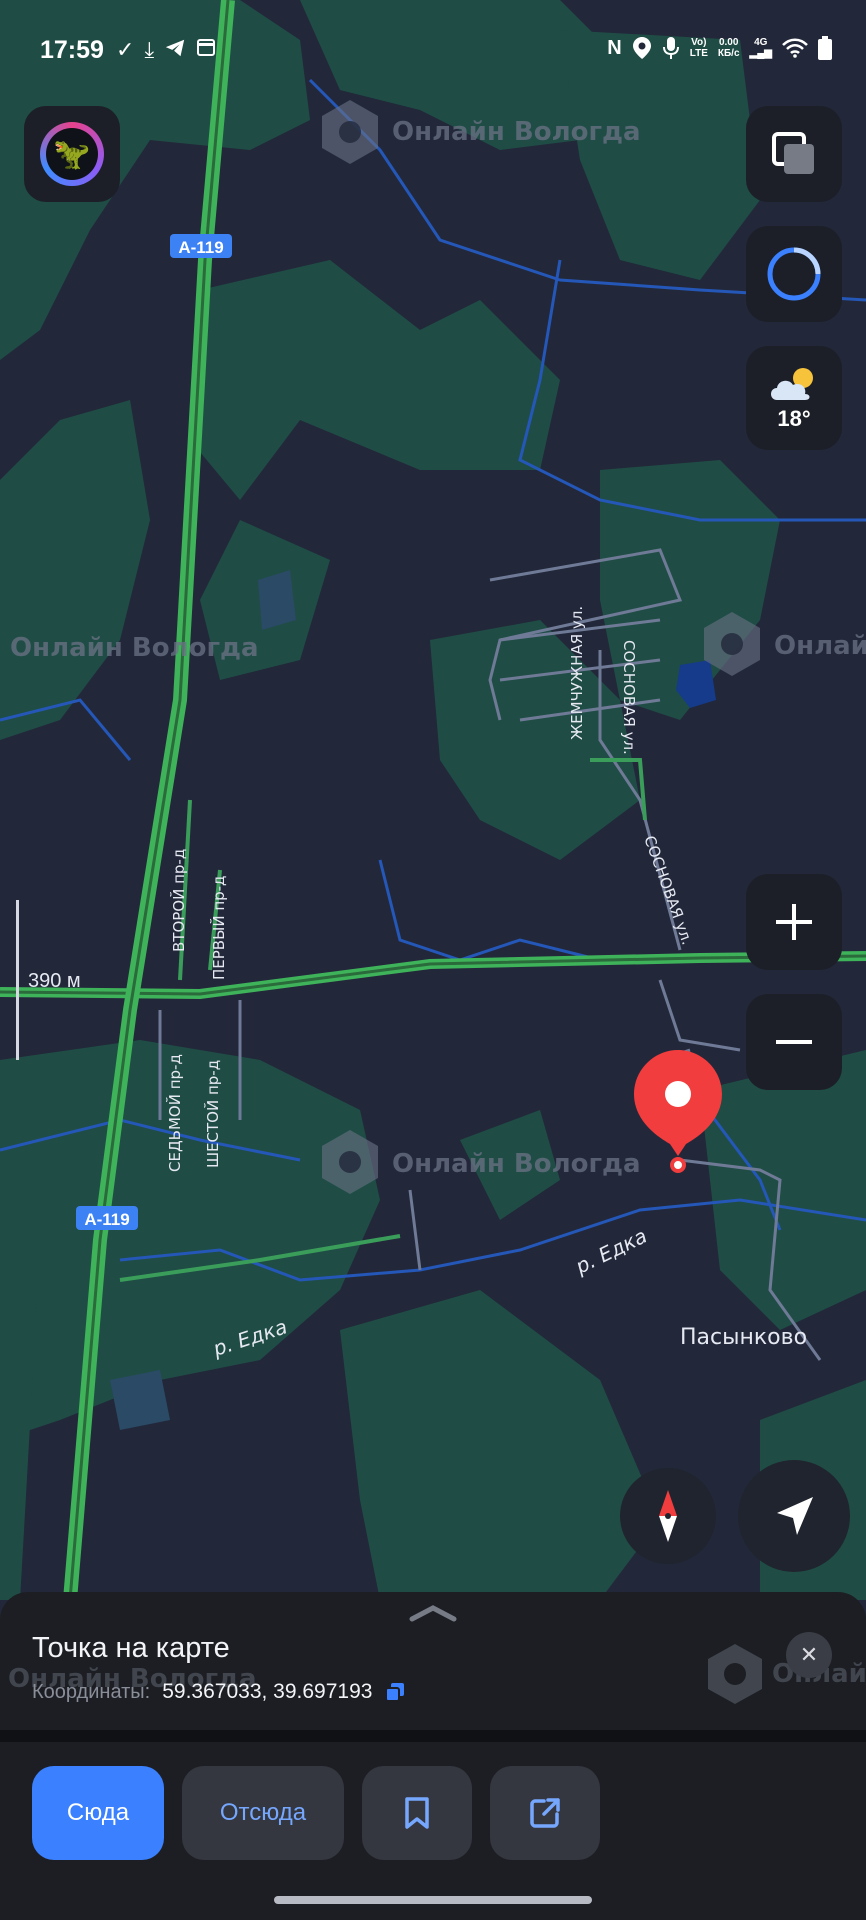 Image resolution: width=866 pixels, height=1920 pixels. I want to click on volte-indicator: Vo) LTE, so click(698, 48).